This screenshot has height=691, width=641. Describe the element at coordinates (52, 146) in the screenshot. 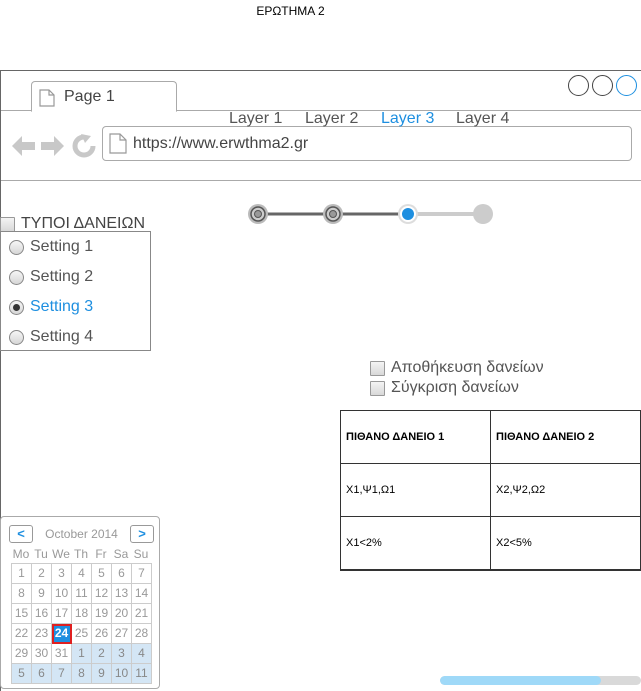

I see `arrow-right-icon` at that location.